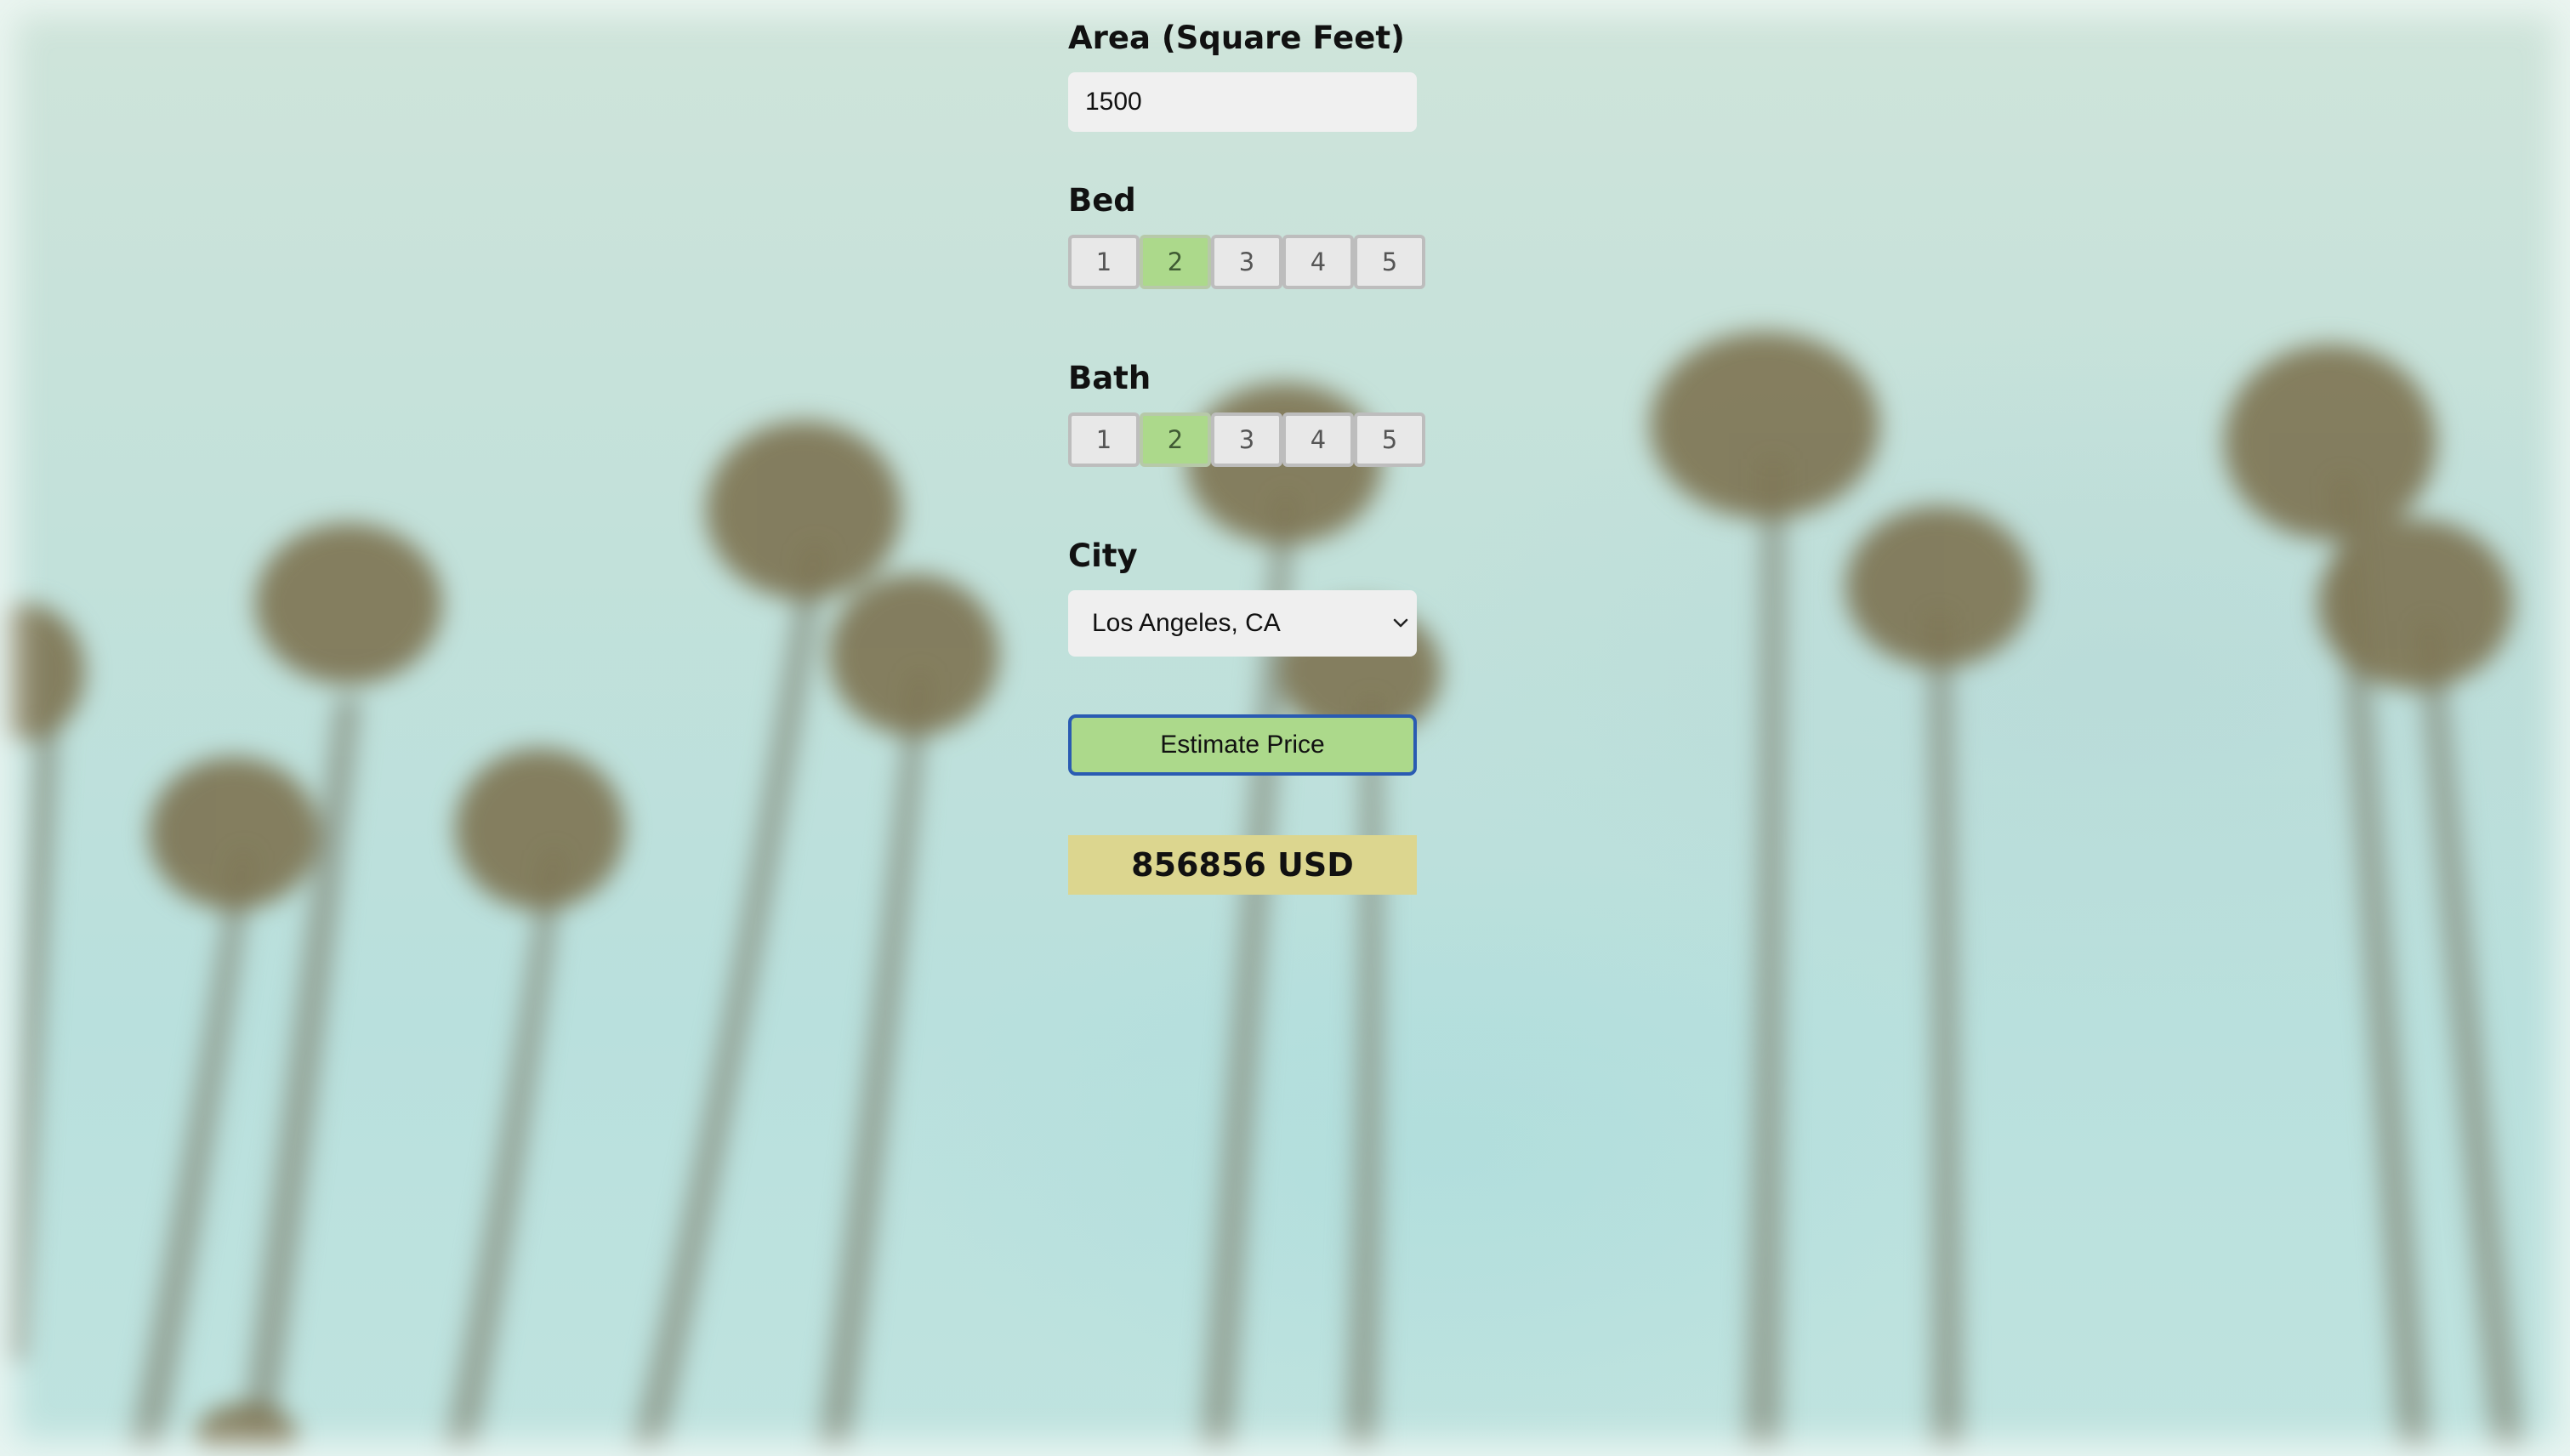 The height and width of the screenshot is (1456, 2570). I want to click on bed-option-2: 2, so click(1176, 262).